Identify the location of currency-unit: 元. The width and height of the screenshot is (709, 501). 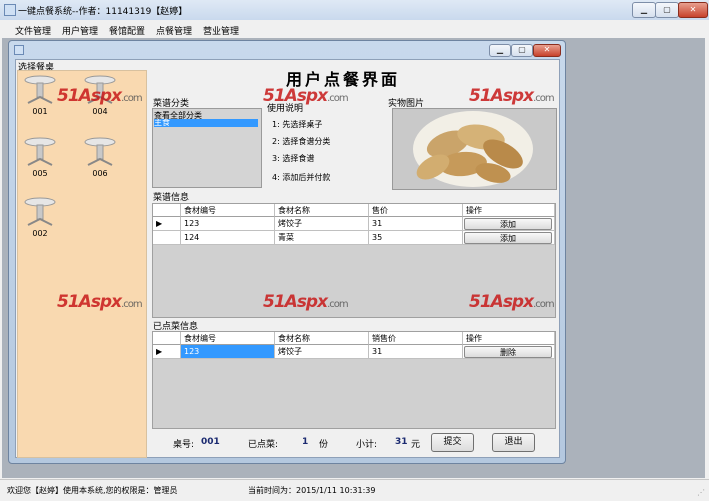
(416, 445).